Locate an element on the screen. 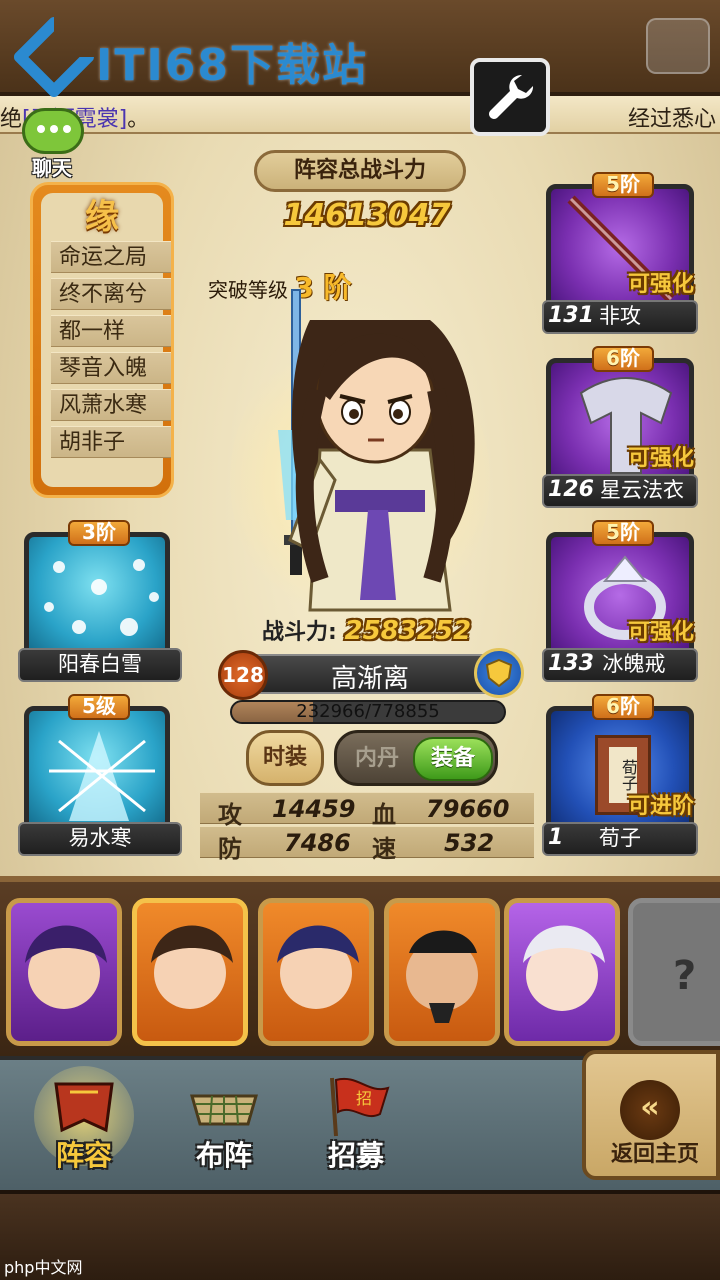 Image resolution: width=720 pixels, height=1280 pixels. chat-label: 聊天 is located at coordinates (52, 168).